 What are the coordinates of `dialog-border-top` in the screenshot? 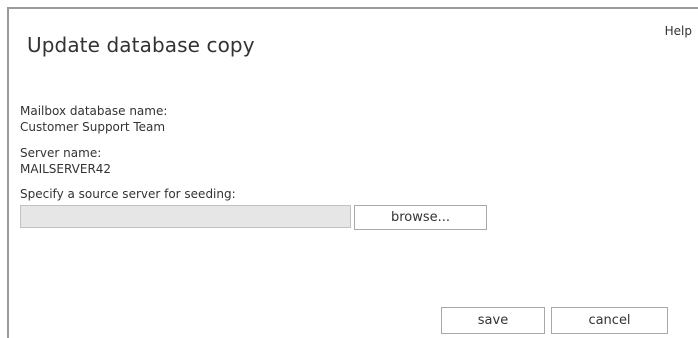 It's located at (352, 8).